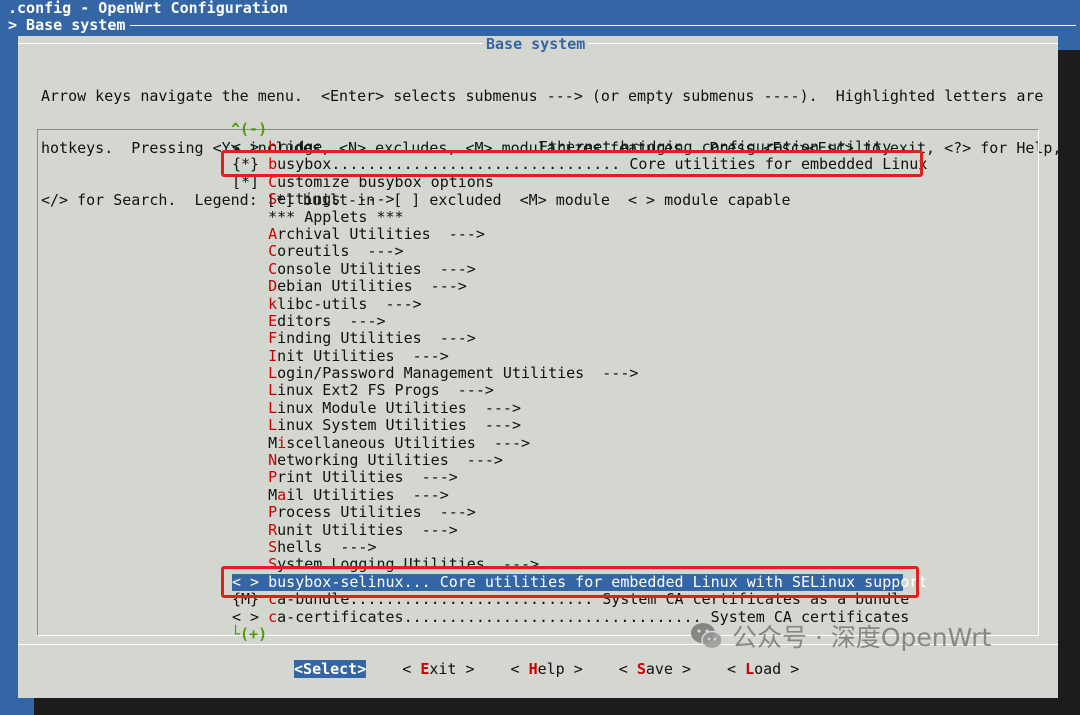 The width and height of the screenshot is (1080, 715). What do you see at coordinates (572, 373) in the screenshot?
I see `menu-item: Login/Password Management Utilities --->` at bounding box center [572, 373].